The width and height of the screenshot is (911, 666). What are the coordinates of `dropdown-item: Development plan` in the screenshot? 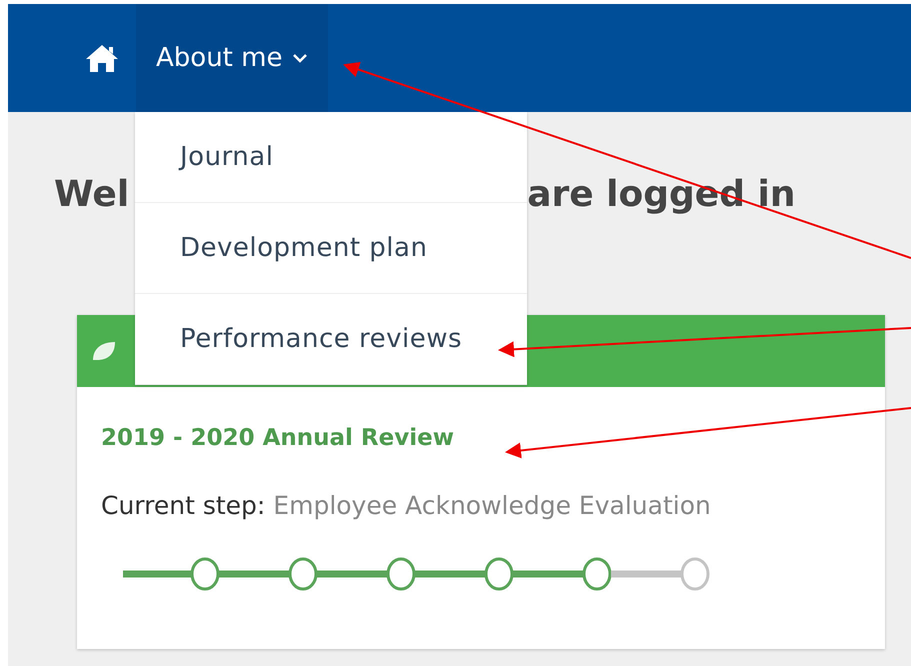 It's located at (331, 248).